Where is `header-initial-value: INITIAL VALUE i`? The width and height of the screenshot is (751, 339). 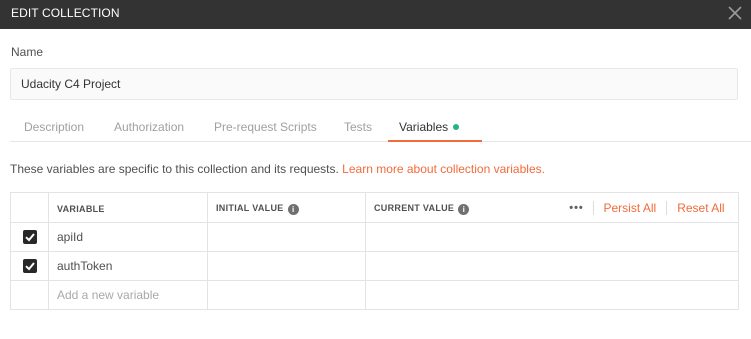
header-initial-value: INITIAL VALUE i is located at coordinates (286, 207).